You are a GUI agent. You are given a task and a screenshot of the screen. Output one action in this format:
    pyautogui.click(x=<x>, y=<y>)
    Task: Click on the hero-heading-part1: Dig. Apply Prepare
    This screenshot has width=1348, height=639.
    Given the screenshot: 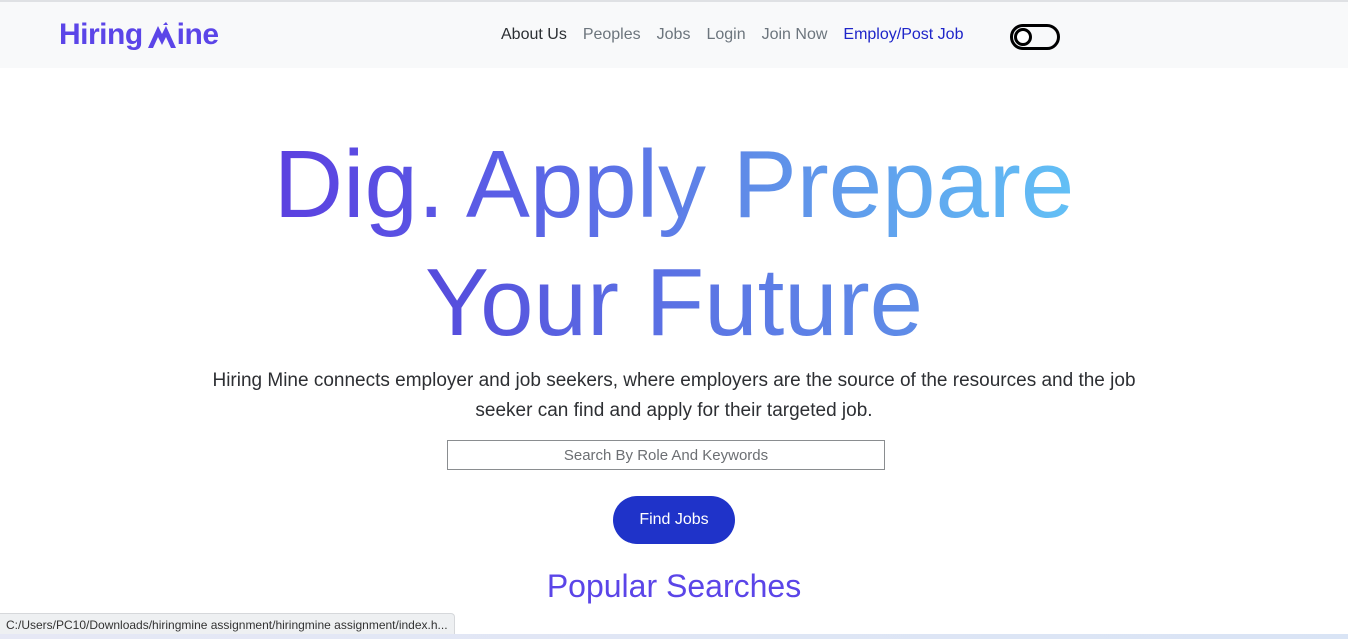 What is the action you would take?
    pyautogui.click(x=674, y=184)
    